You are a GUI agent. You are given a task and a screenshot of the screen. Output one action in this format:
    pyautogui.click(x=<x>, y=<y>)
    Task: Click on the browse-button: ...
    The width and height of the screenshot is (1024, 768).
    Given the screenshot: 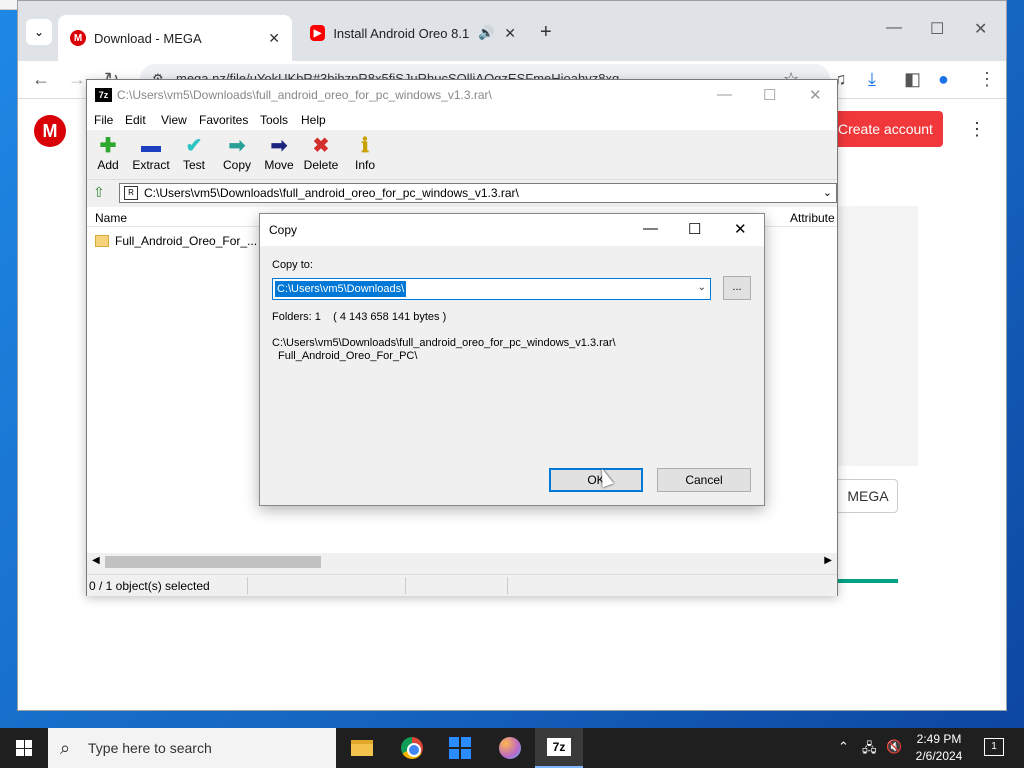 What is the action you would take?
    pyautogui.click(x=737, y=288)
    